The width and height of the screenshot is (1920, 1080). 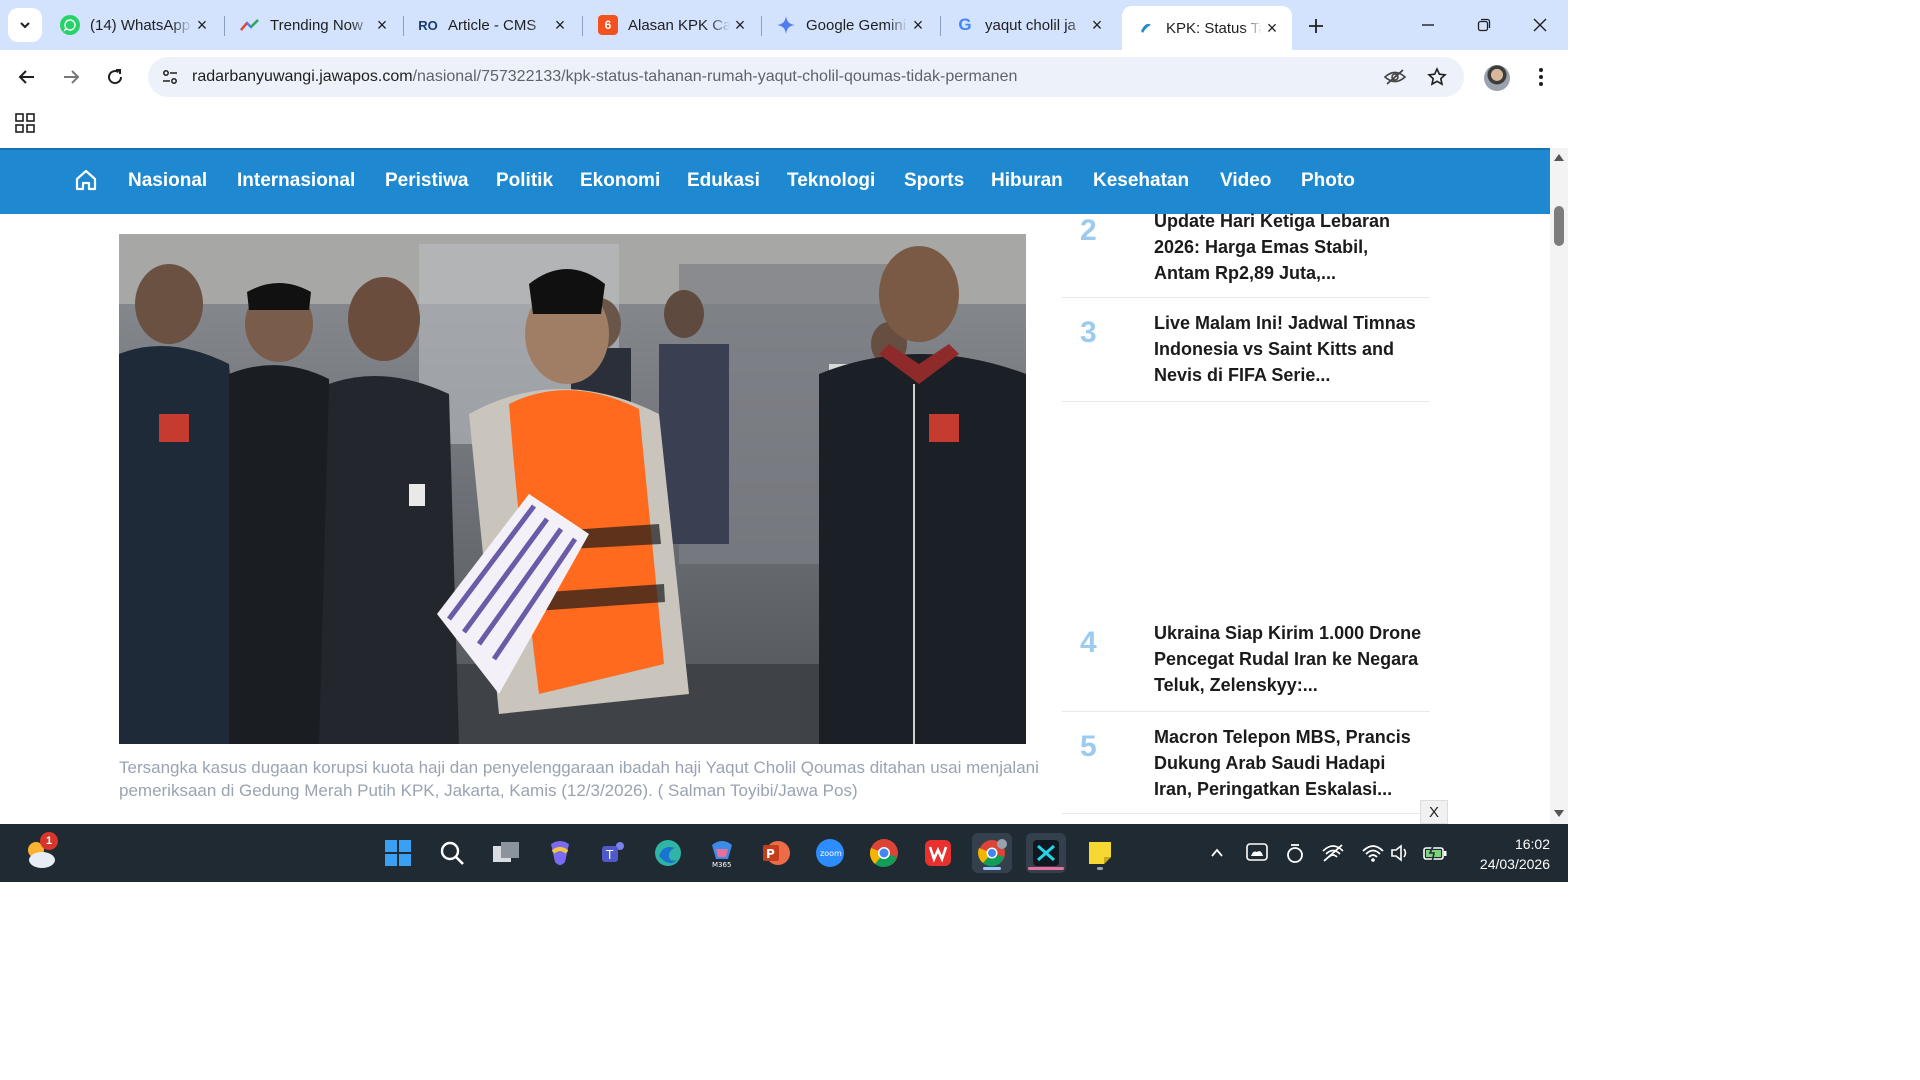 I want to click on network-off-icon, so click(x=1333, y=853).